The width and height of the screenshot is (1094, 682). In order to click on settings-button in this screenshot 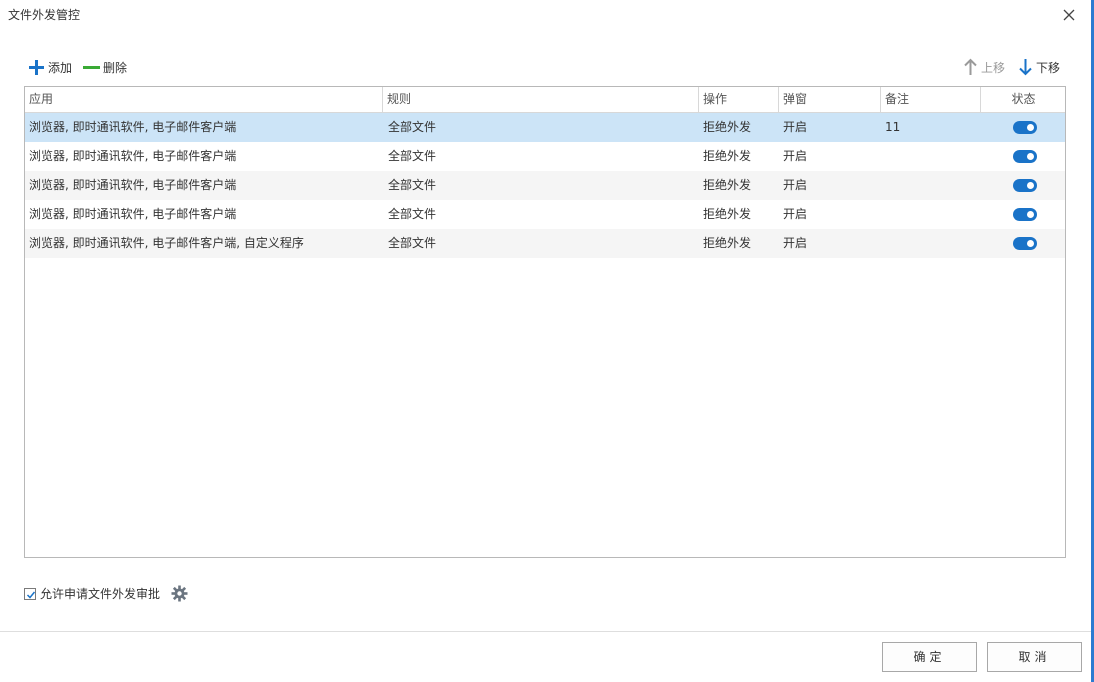, I will do `click(179, 593)`.